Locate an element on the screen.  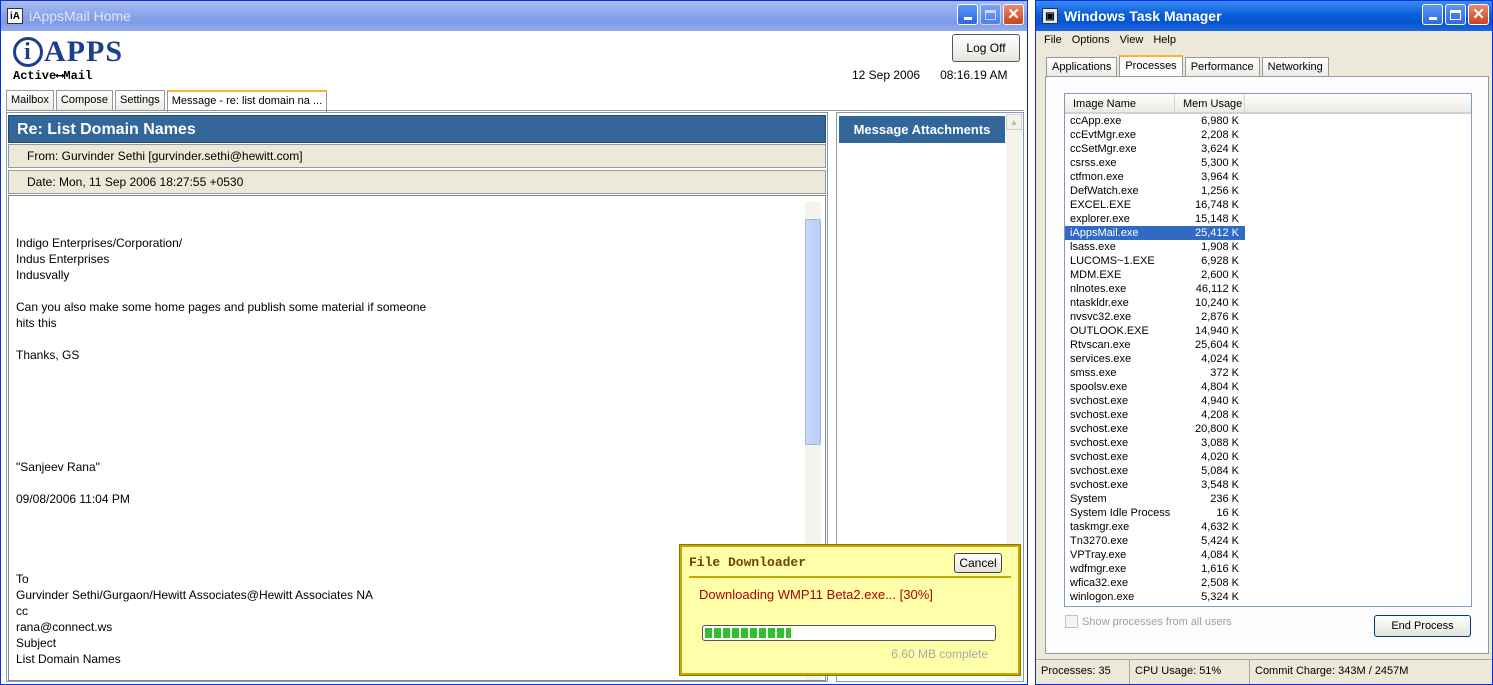
table-row: svchost.exe 3,548 K is located at coordinates (1268, 485).